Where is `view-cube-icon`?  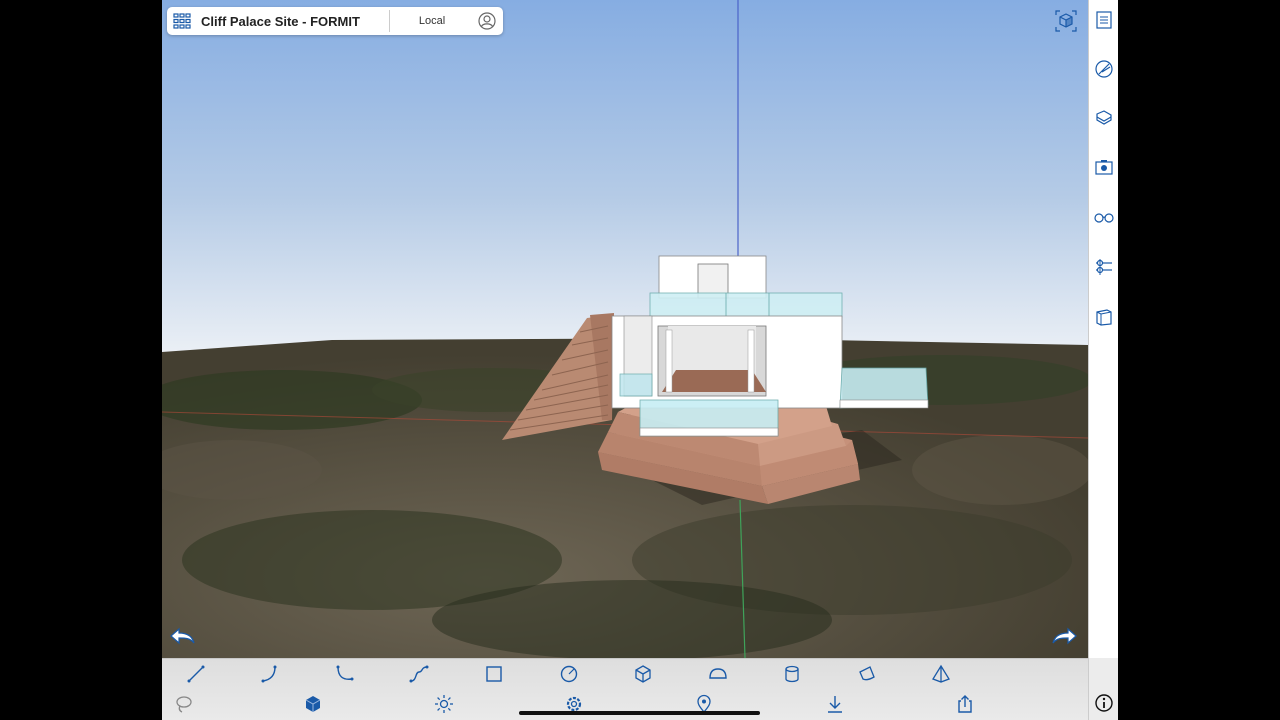 view-cube-icon is located at coordinates (1066, 21).